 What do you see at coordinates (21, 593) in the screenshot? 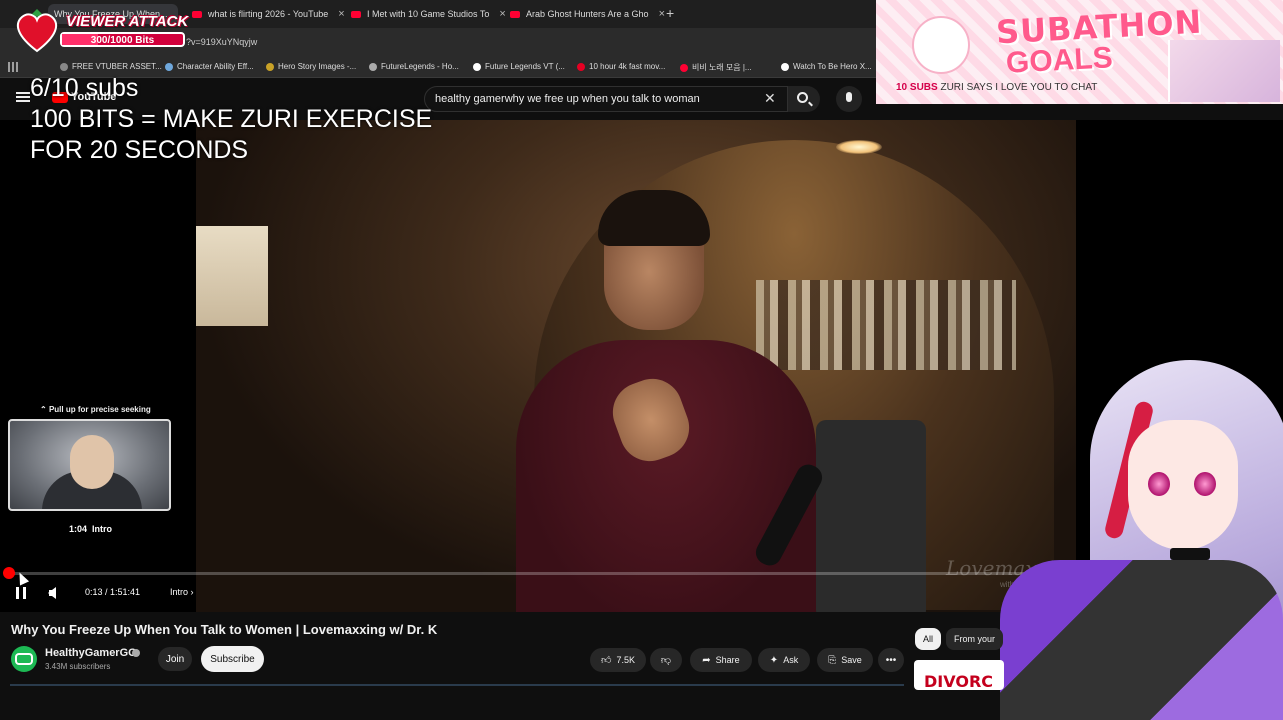
I see `pause-icon` at bounding box center [21, 593].